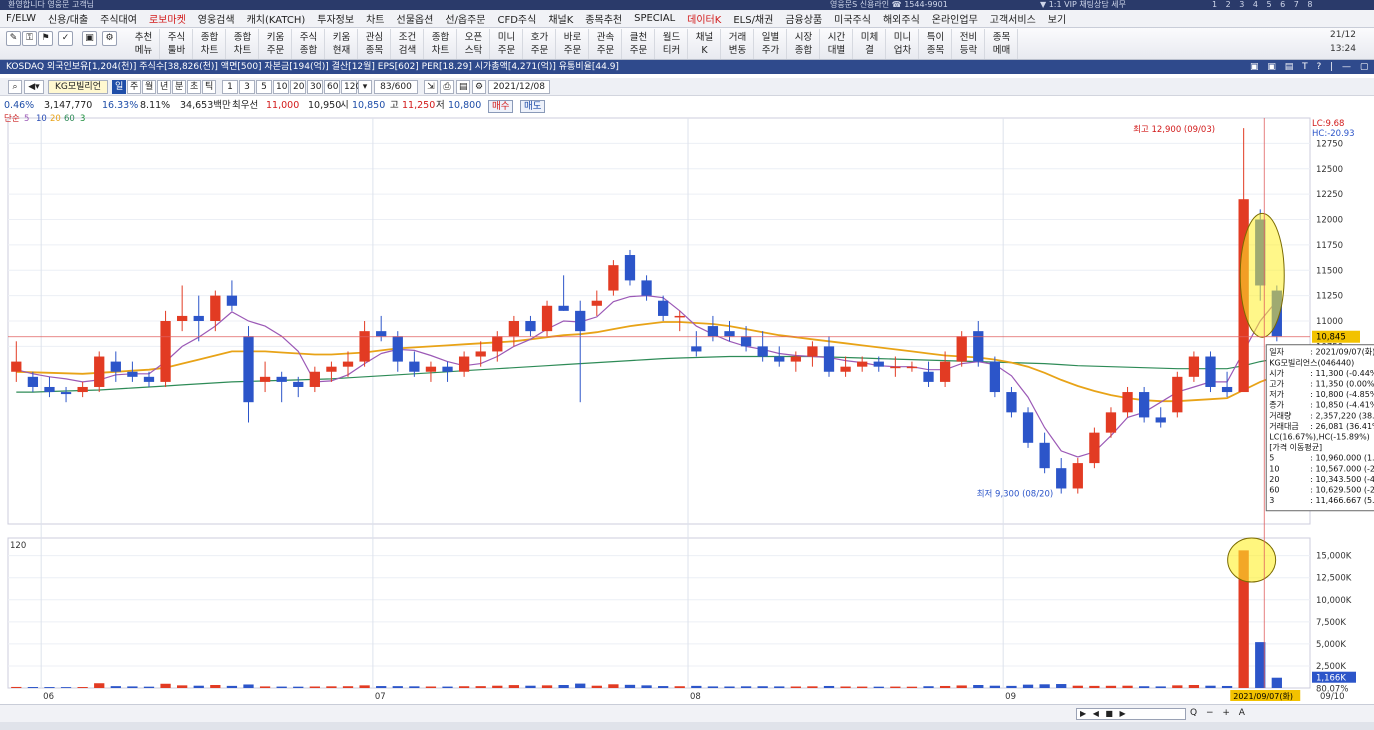 The width and height of the screenshot is (1374, 730). What do you see at coordinates (34, 87) in the screenshot?
I see `prev-stock-button: ◀▾` at bounding box center [34, 87].